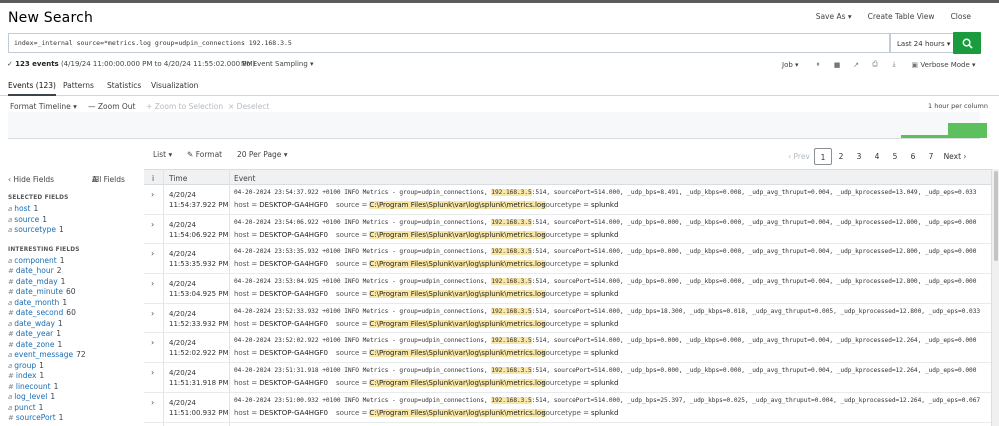 Image resolution: width=999 pixels, height=426 pixels. What do you see at coordinates (204, 154) in the screenshot?
I see `format-button: ✎ Format` at bounding box center [204, 154].